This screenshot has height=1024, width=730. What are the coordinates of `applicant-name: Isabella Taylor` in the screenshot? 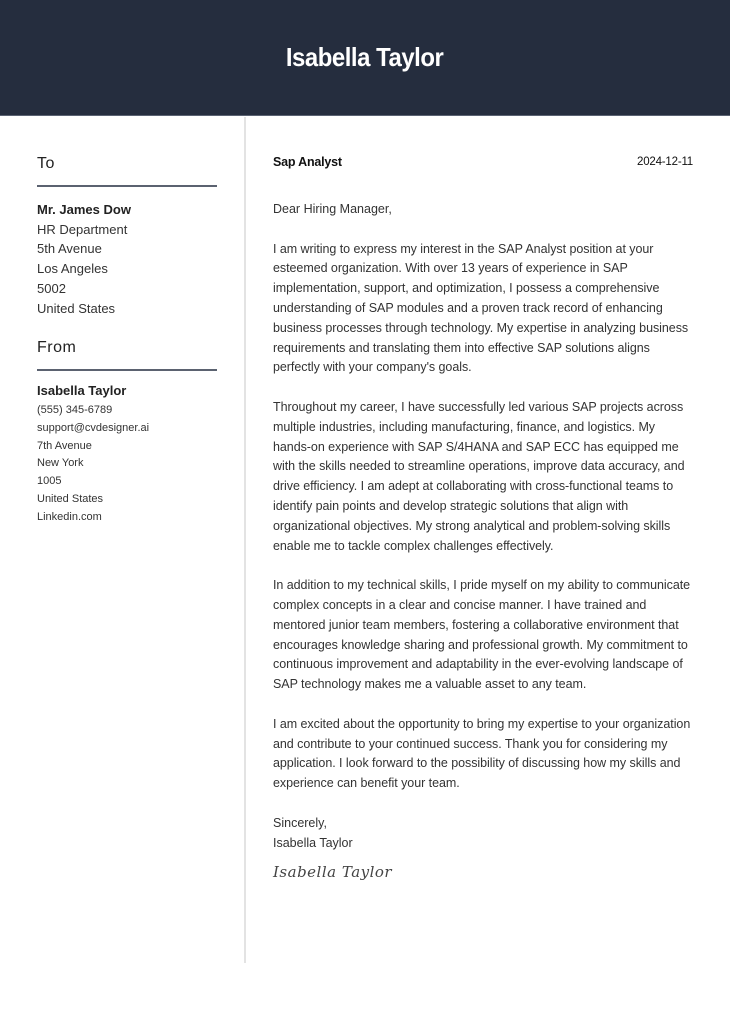 It's located at (365, 57).